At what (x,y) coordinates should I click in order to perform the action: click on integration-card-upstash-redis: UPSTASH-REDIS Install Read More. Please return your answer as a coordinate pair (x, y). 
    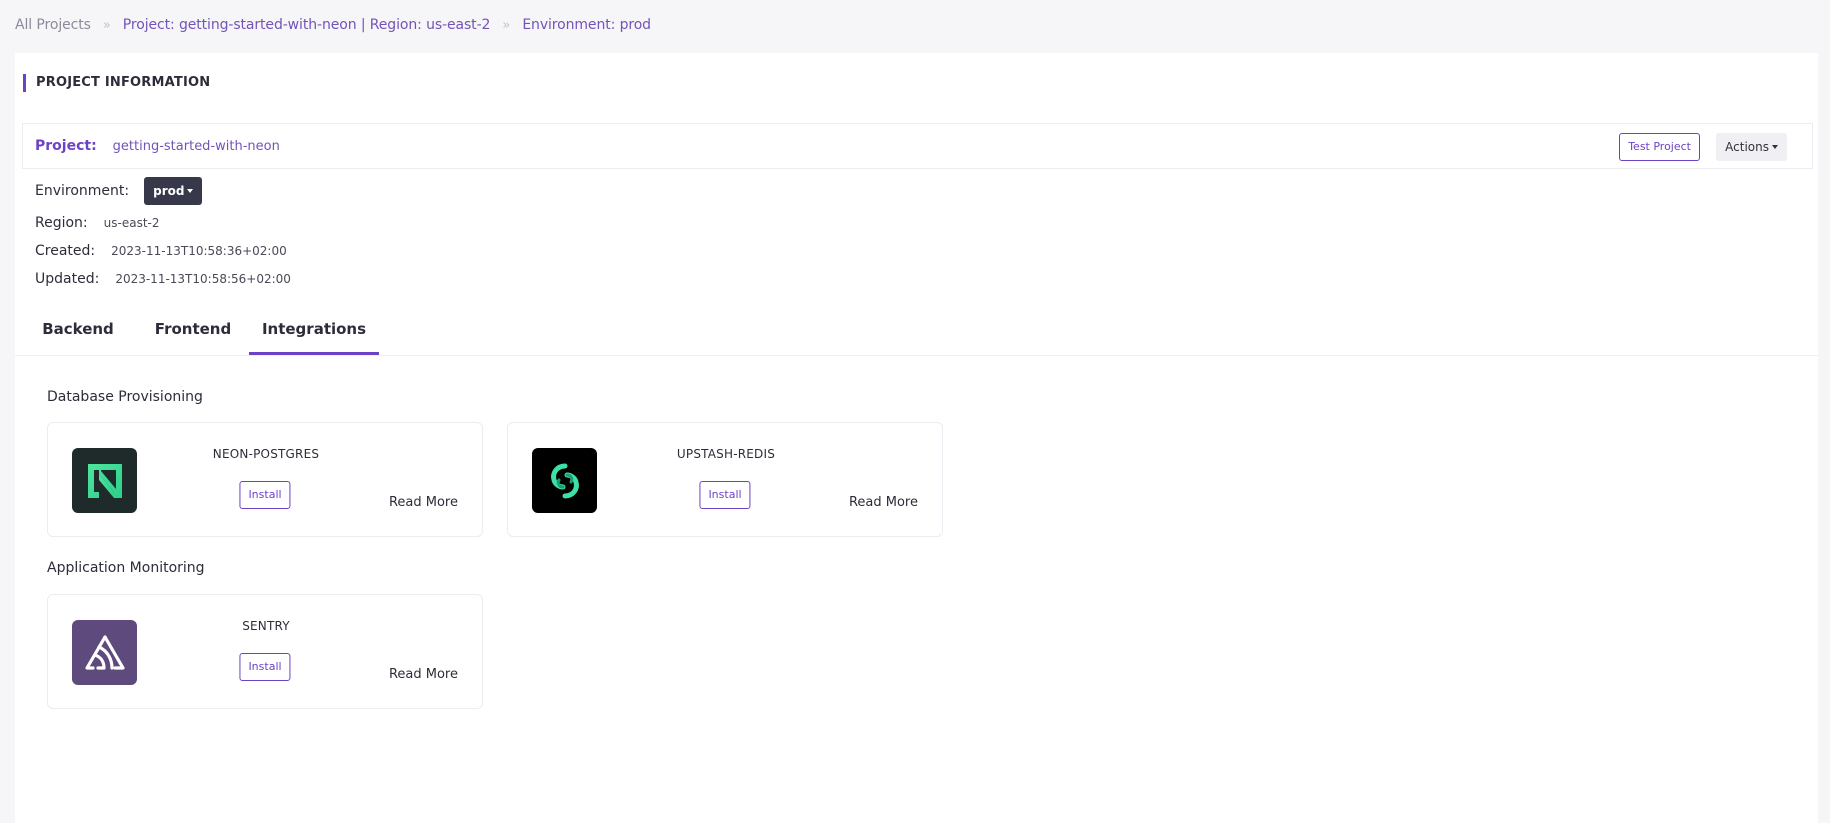
    Looking at the image, I should click on (725, 479).